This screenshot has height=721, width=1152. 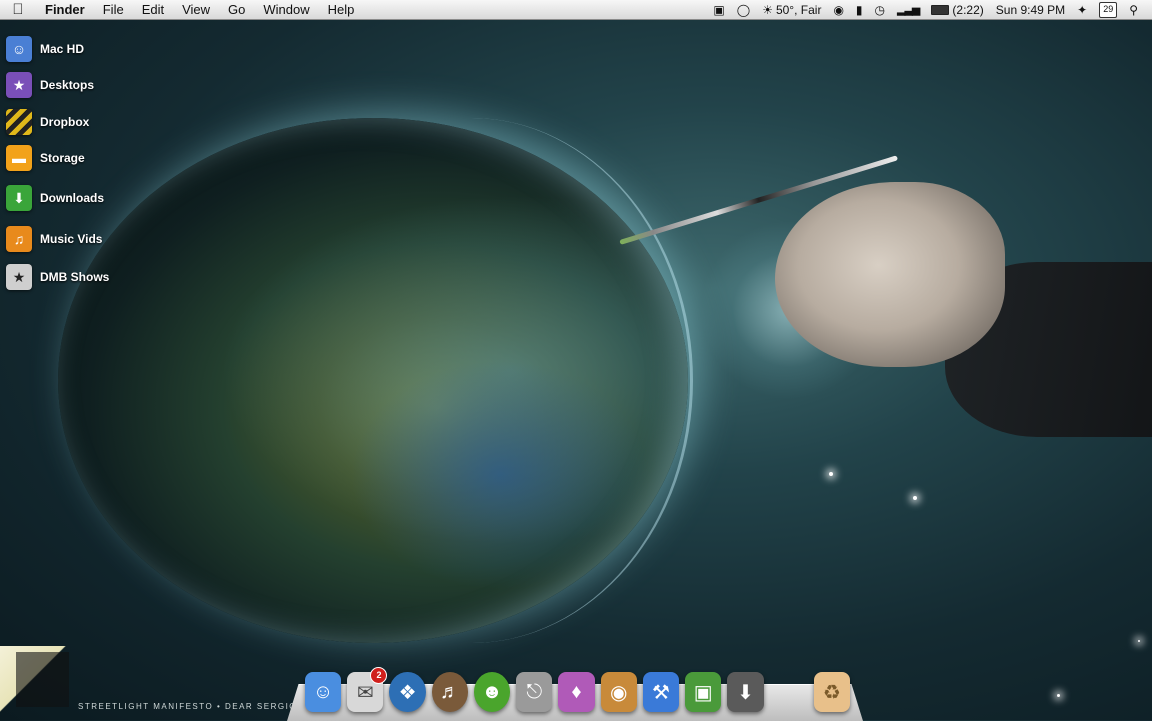 I want to click on weather-text: 50°, Fair, so click(x=798, y=9).